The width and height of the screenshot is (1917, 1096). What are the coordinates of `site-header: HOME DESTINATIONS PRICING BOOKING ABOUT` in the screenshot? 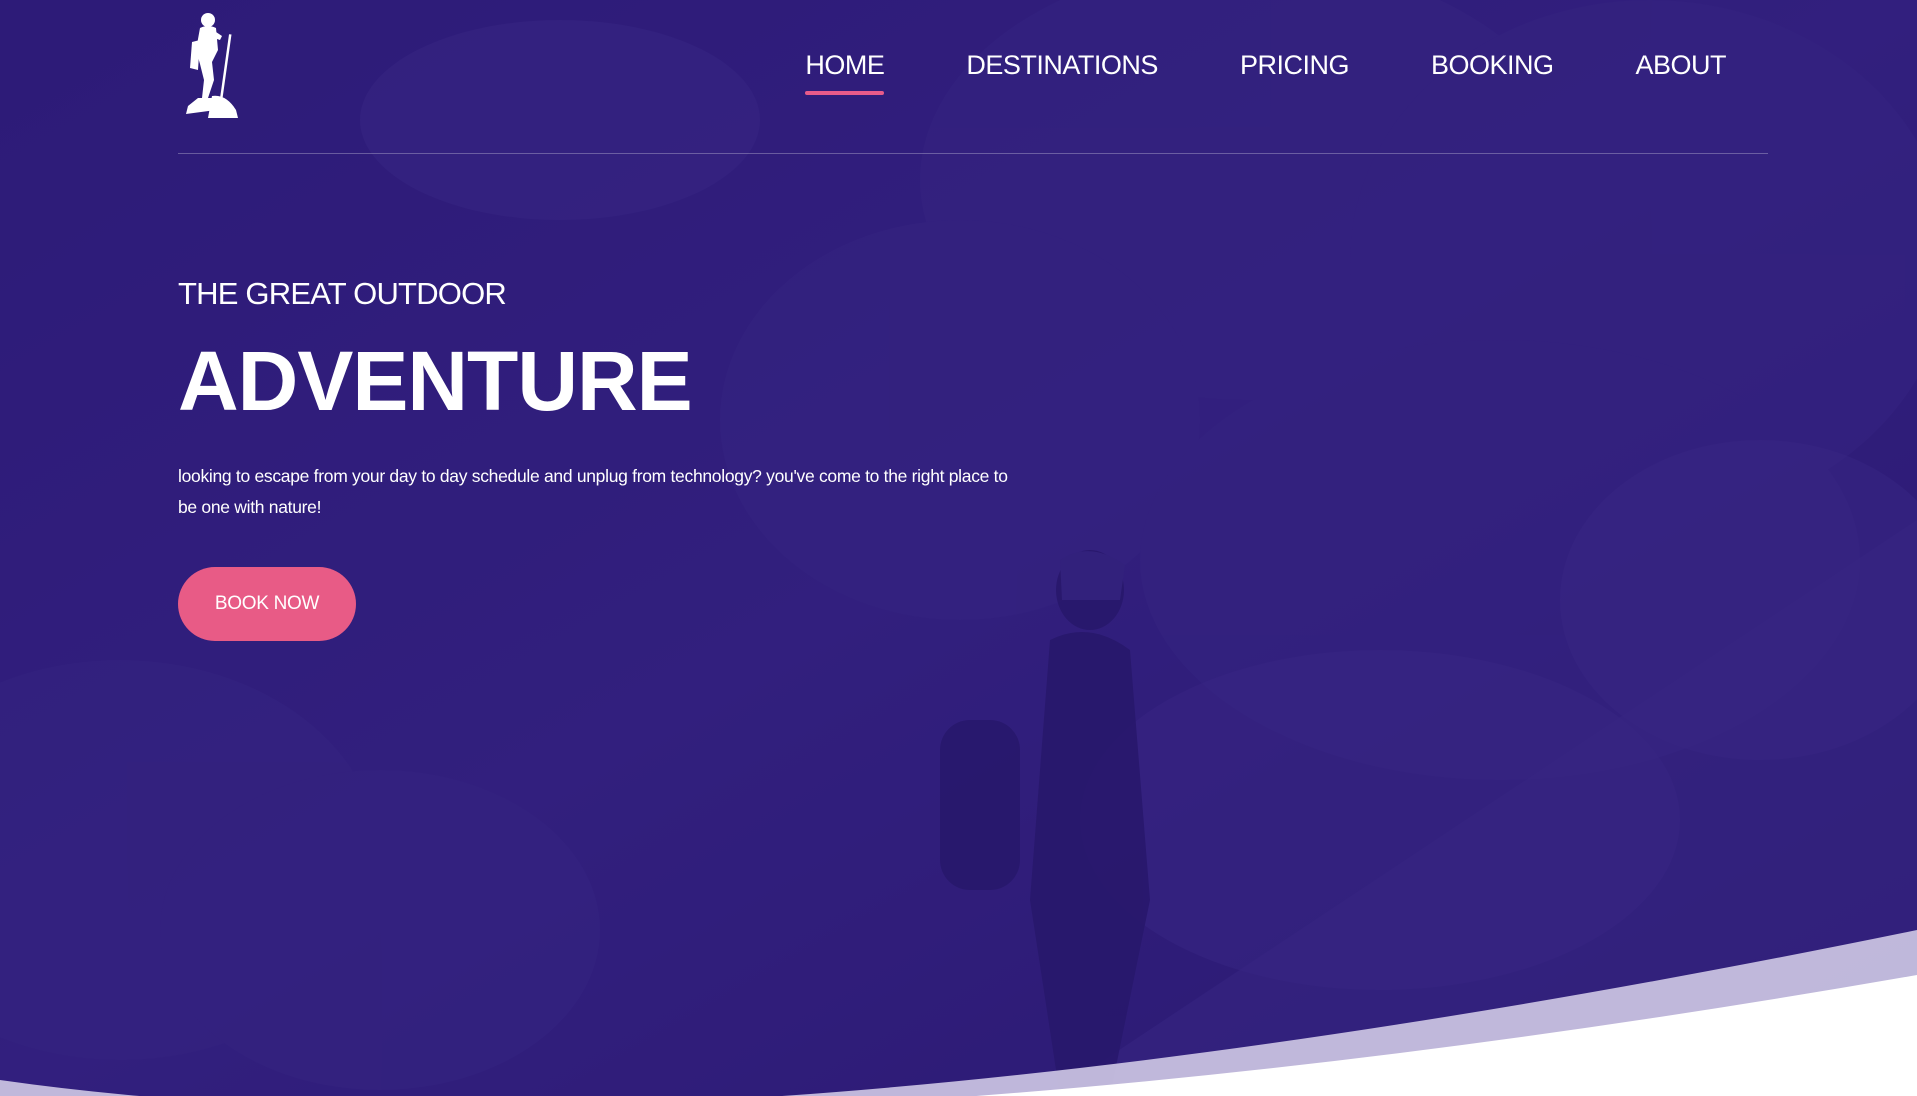 It's located at (973, 77).